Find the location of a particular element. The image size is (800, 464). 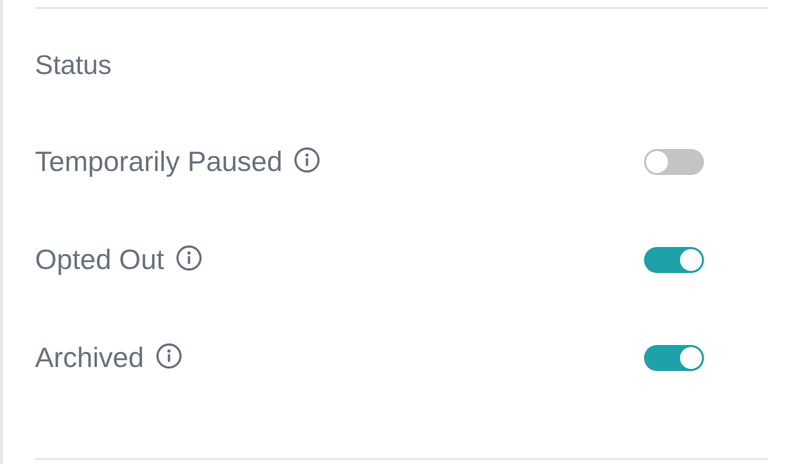

section-title: Status is located at coordinates (74, 65).